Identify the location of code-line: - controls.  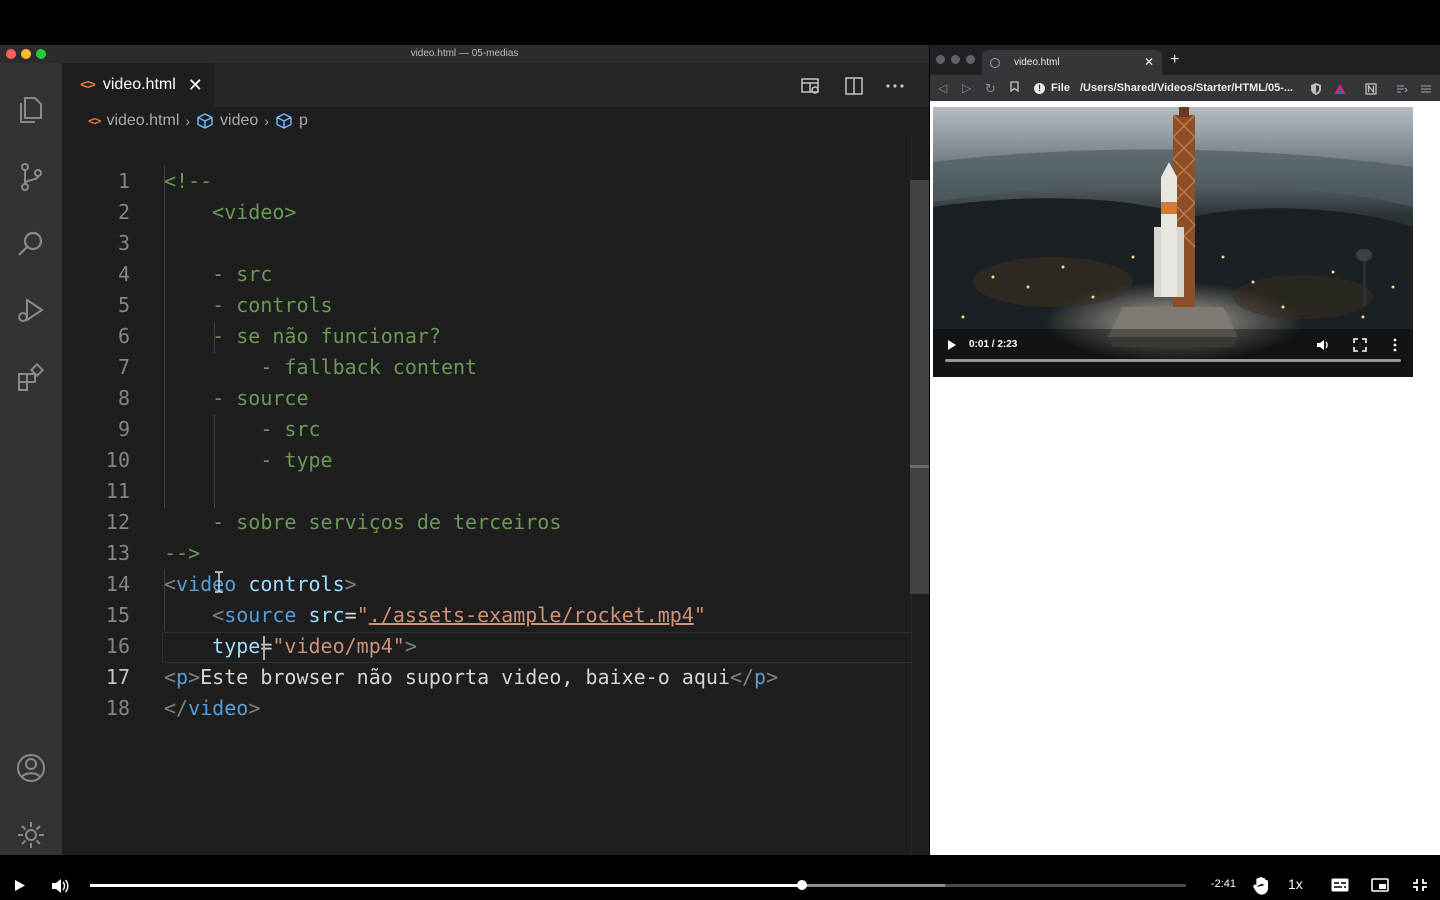
(248, 305).